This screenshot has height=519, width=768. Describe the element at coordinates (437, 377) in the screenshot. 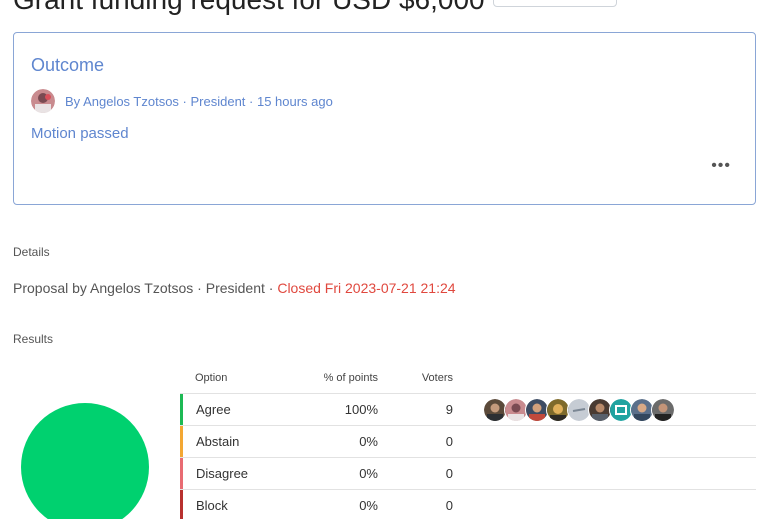

I see `voters-column-header: Voters` at that location.